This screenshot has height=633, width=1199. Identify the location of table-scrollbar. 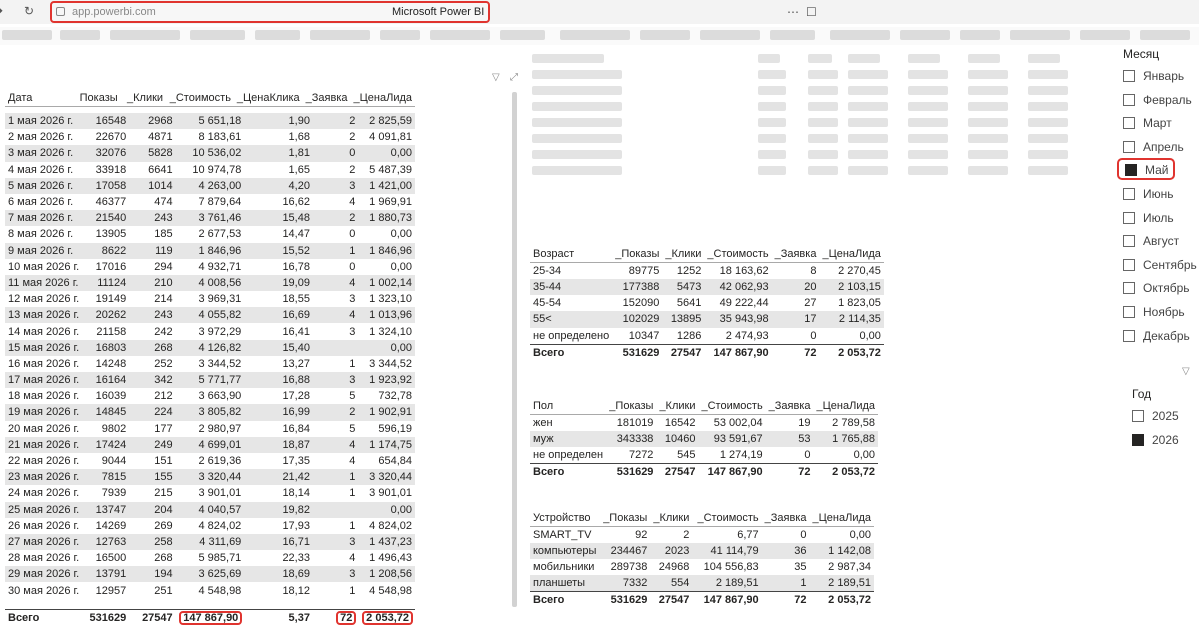
(514, 349).